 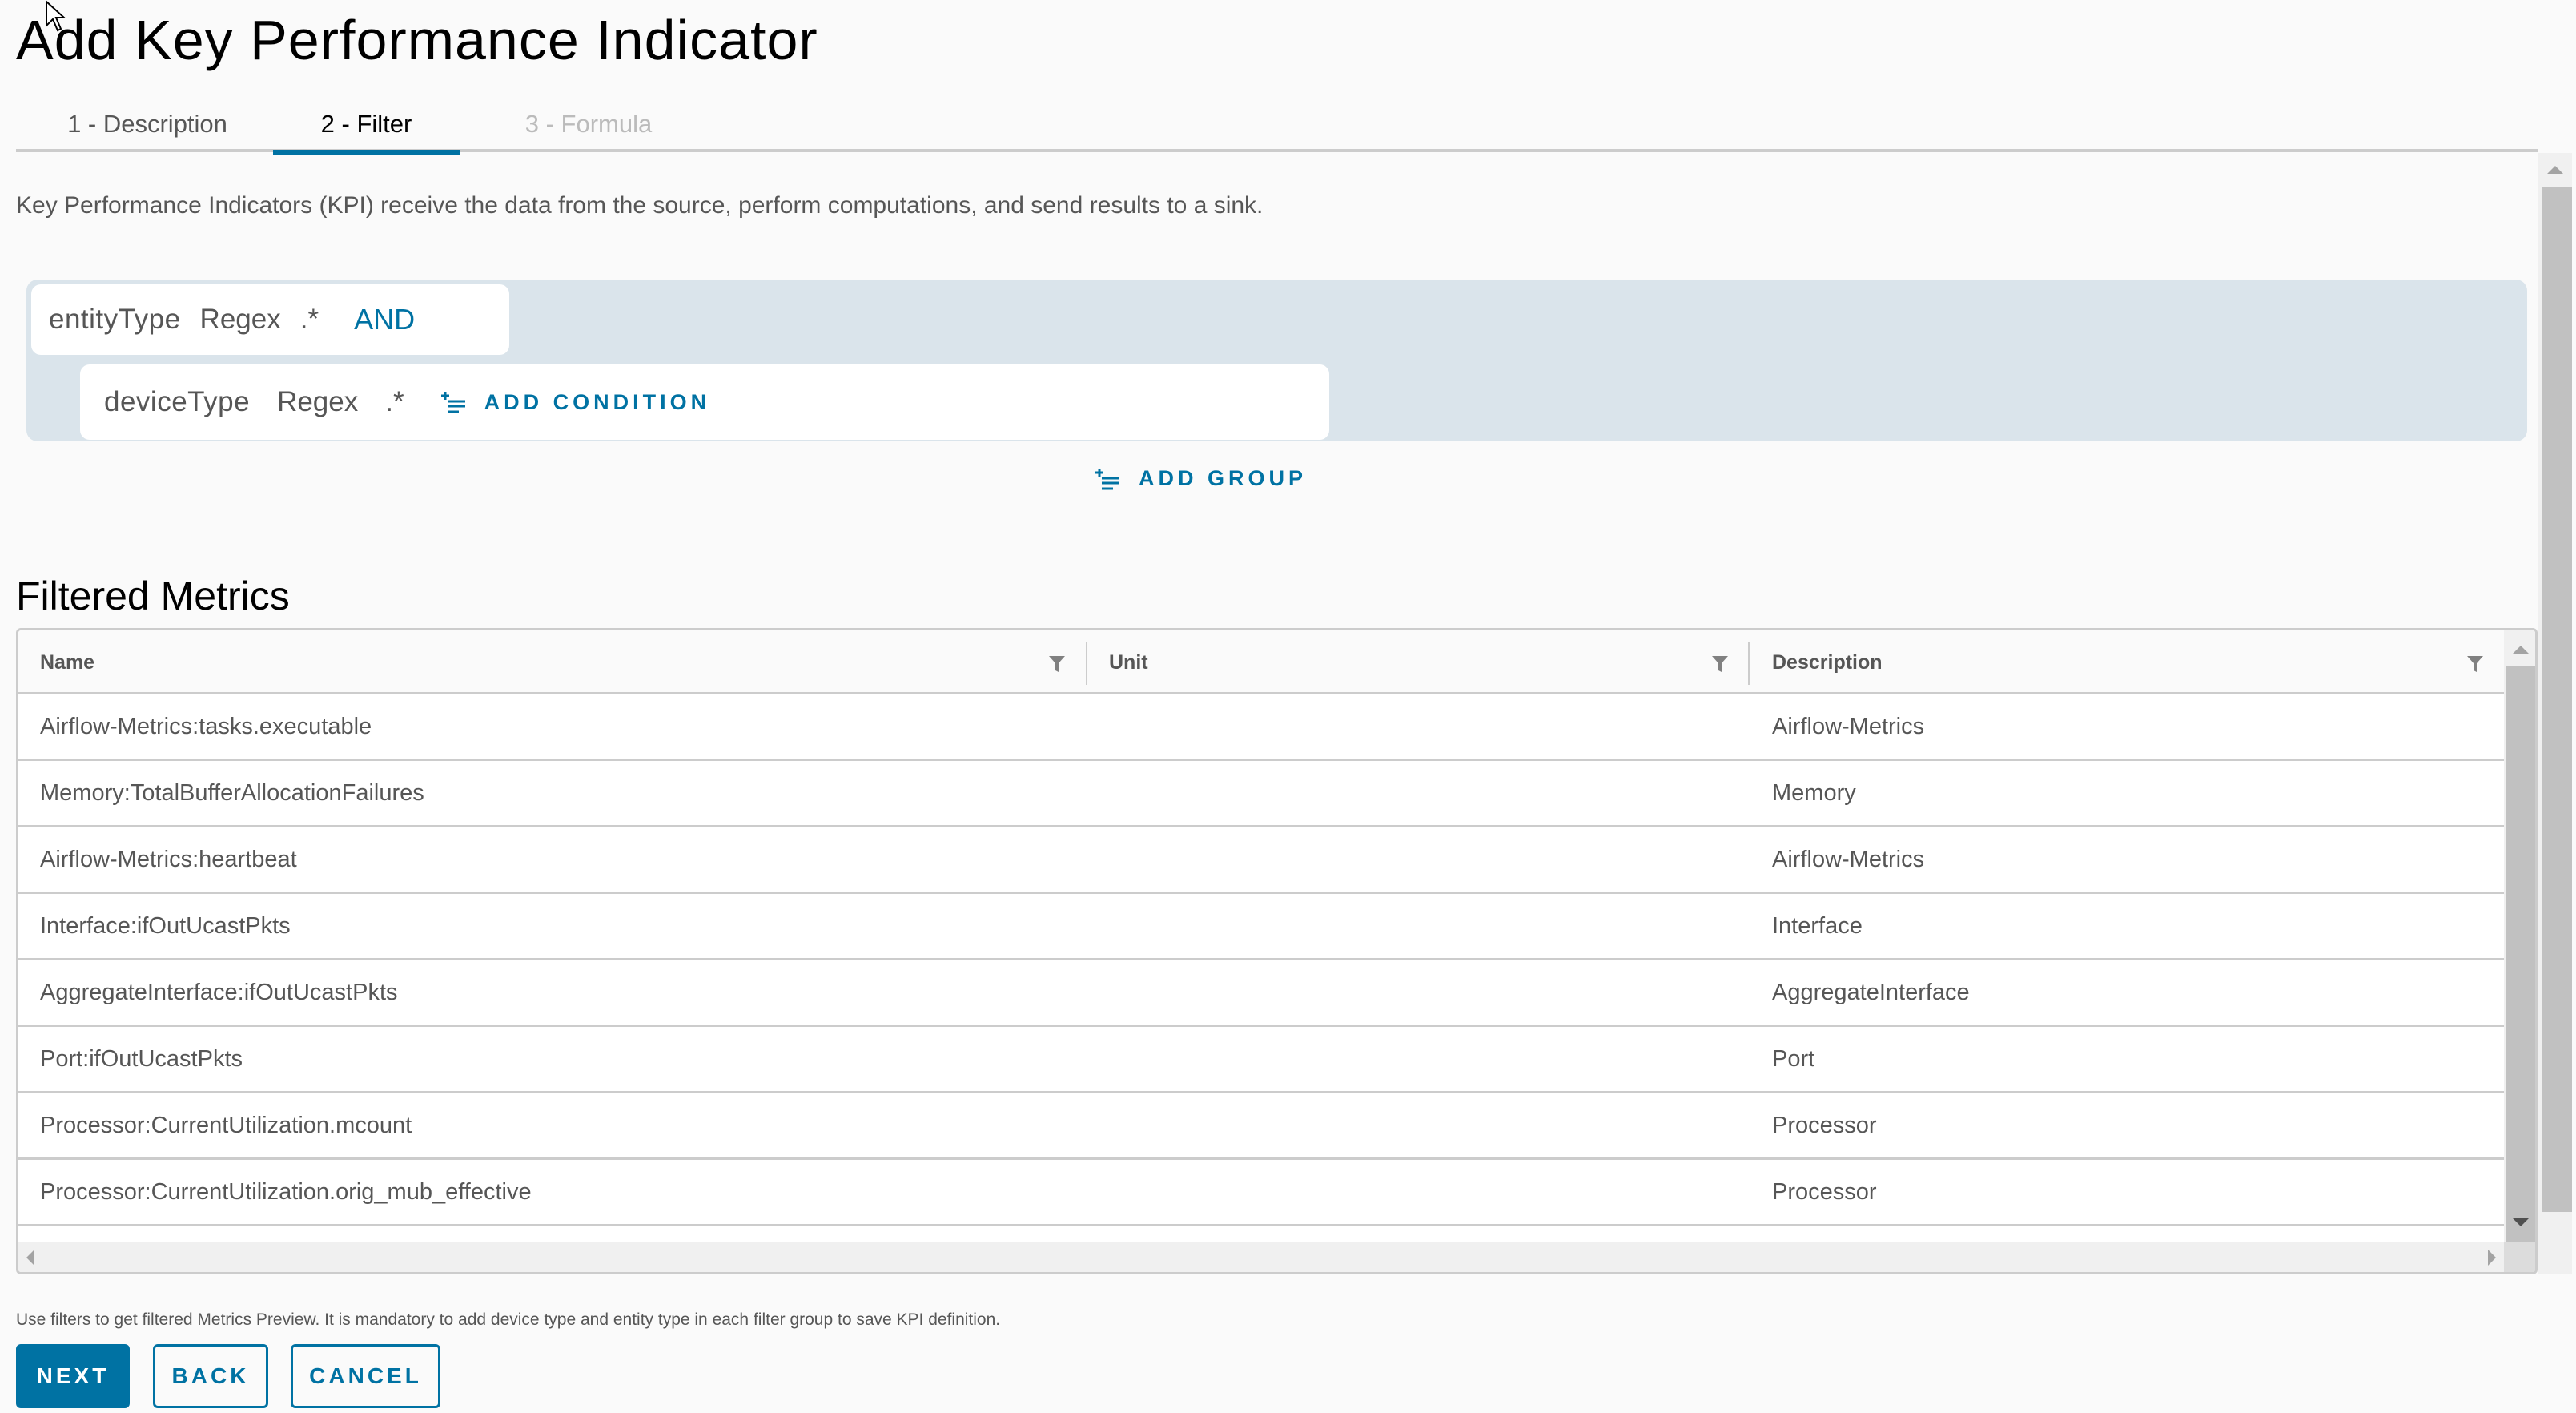 What do you see at coordinates (366, 125) in the screenshot?
I see `tab-filter: 2 - Filter` at bounding box center [366, 125].